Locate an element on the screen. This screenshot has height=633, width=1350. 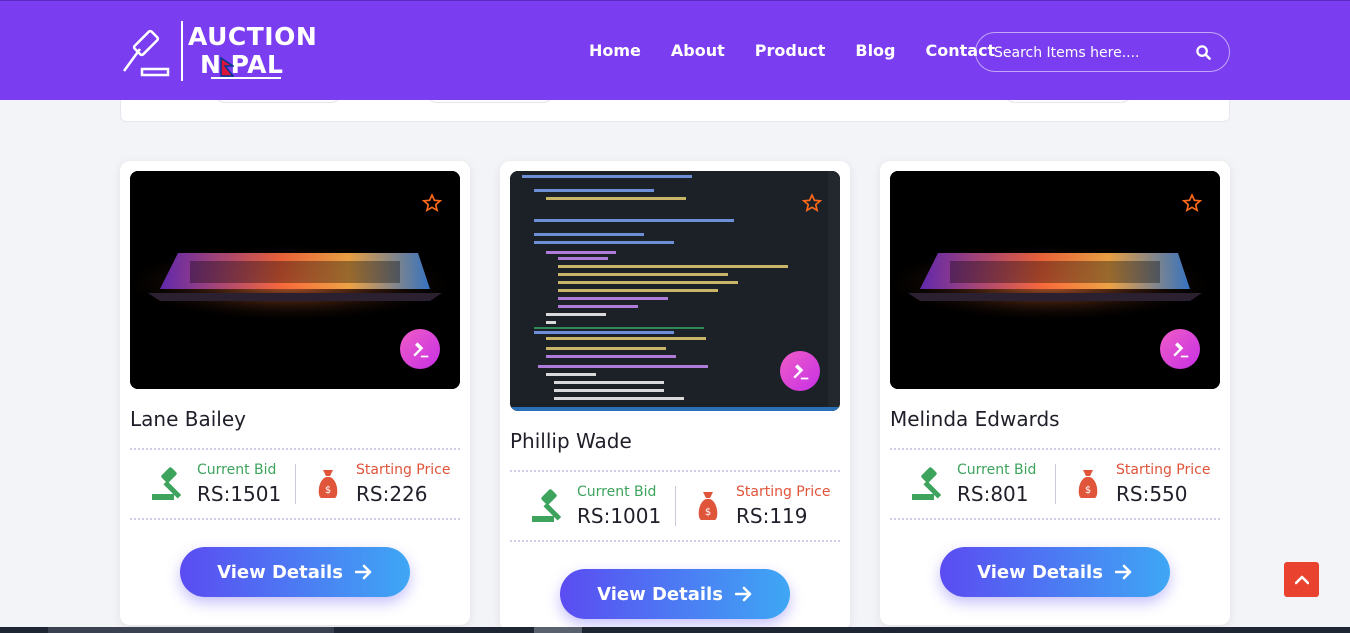
chevron-up-icon is located at coordinates (1301, 579).